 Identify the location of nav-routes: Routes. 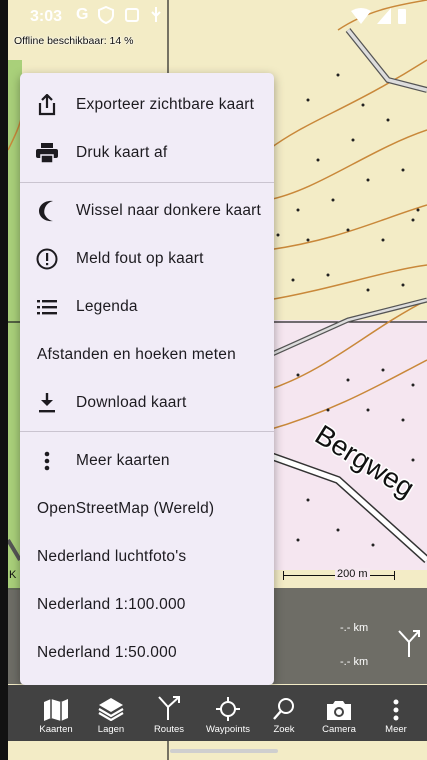
(169, 713).